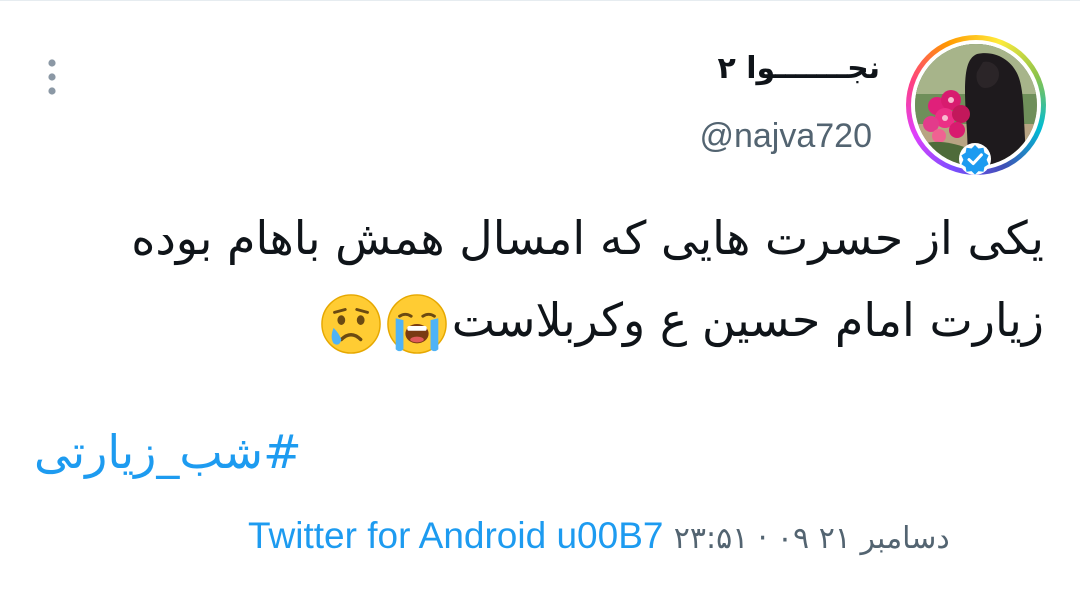 This screenshot has width=1080, height=592. What do you see at coordinates (416, 323) in the screenshot?
I see `loudly-crying-face-icon` at bounding box center [416, 323].